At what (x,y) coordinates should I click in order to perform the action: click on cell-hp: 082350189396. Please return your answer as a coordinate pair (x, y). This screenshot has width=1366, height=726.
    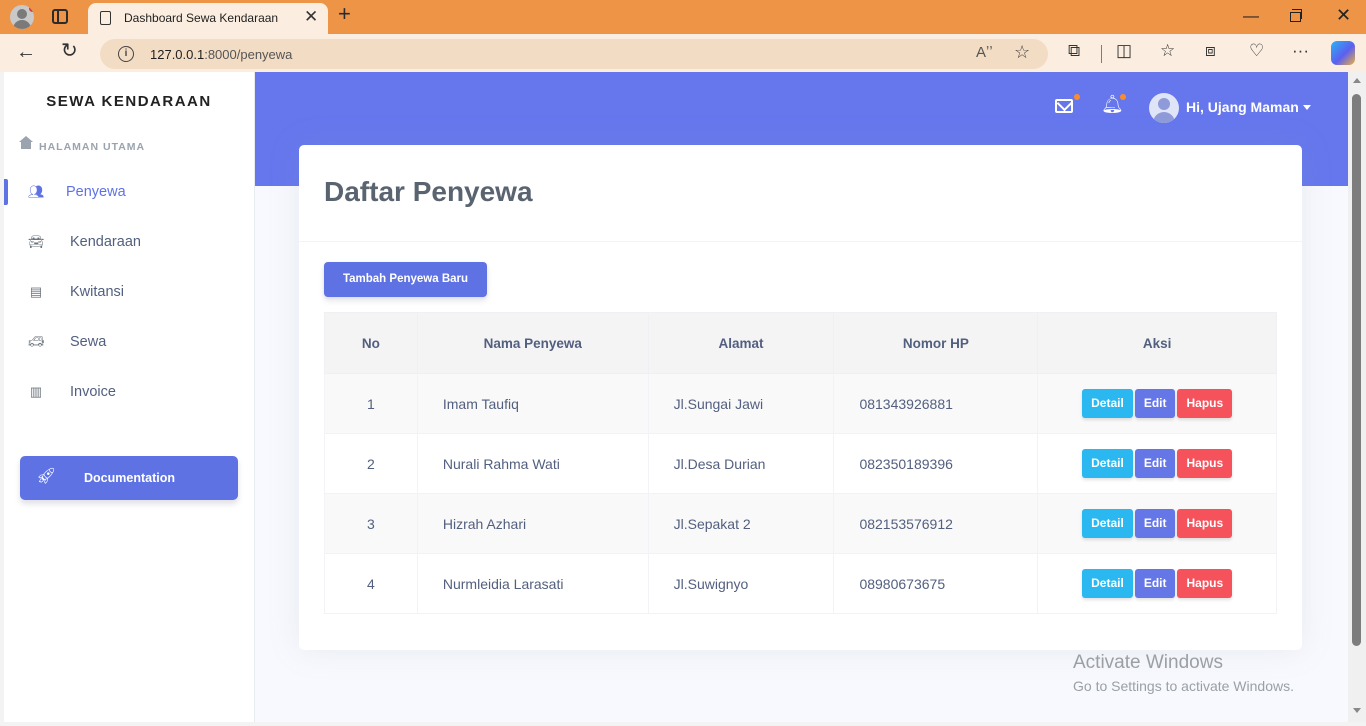
    Looking at the image, I should click on (936, 463).